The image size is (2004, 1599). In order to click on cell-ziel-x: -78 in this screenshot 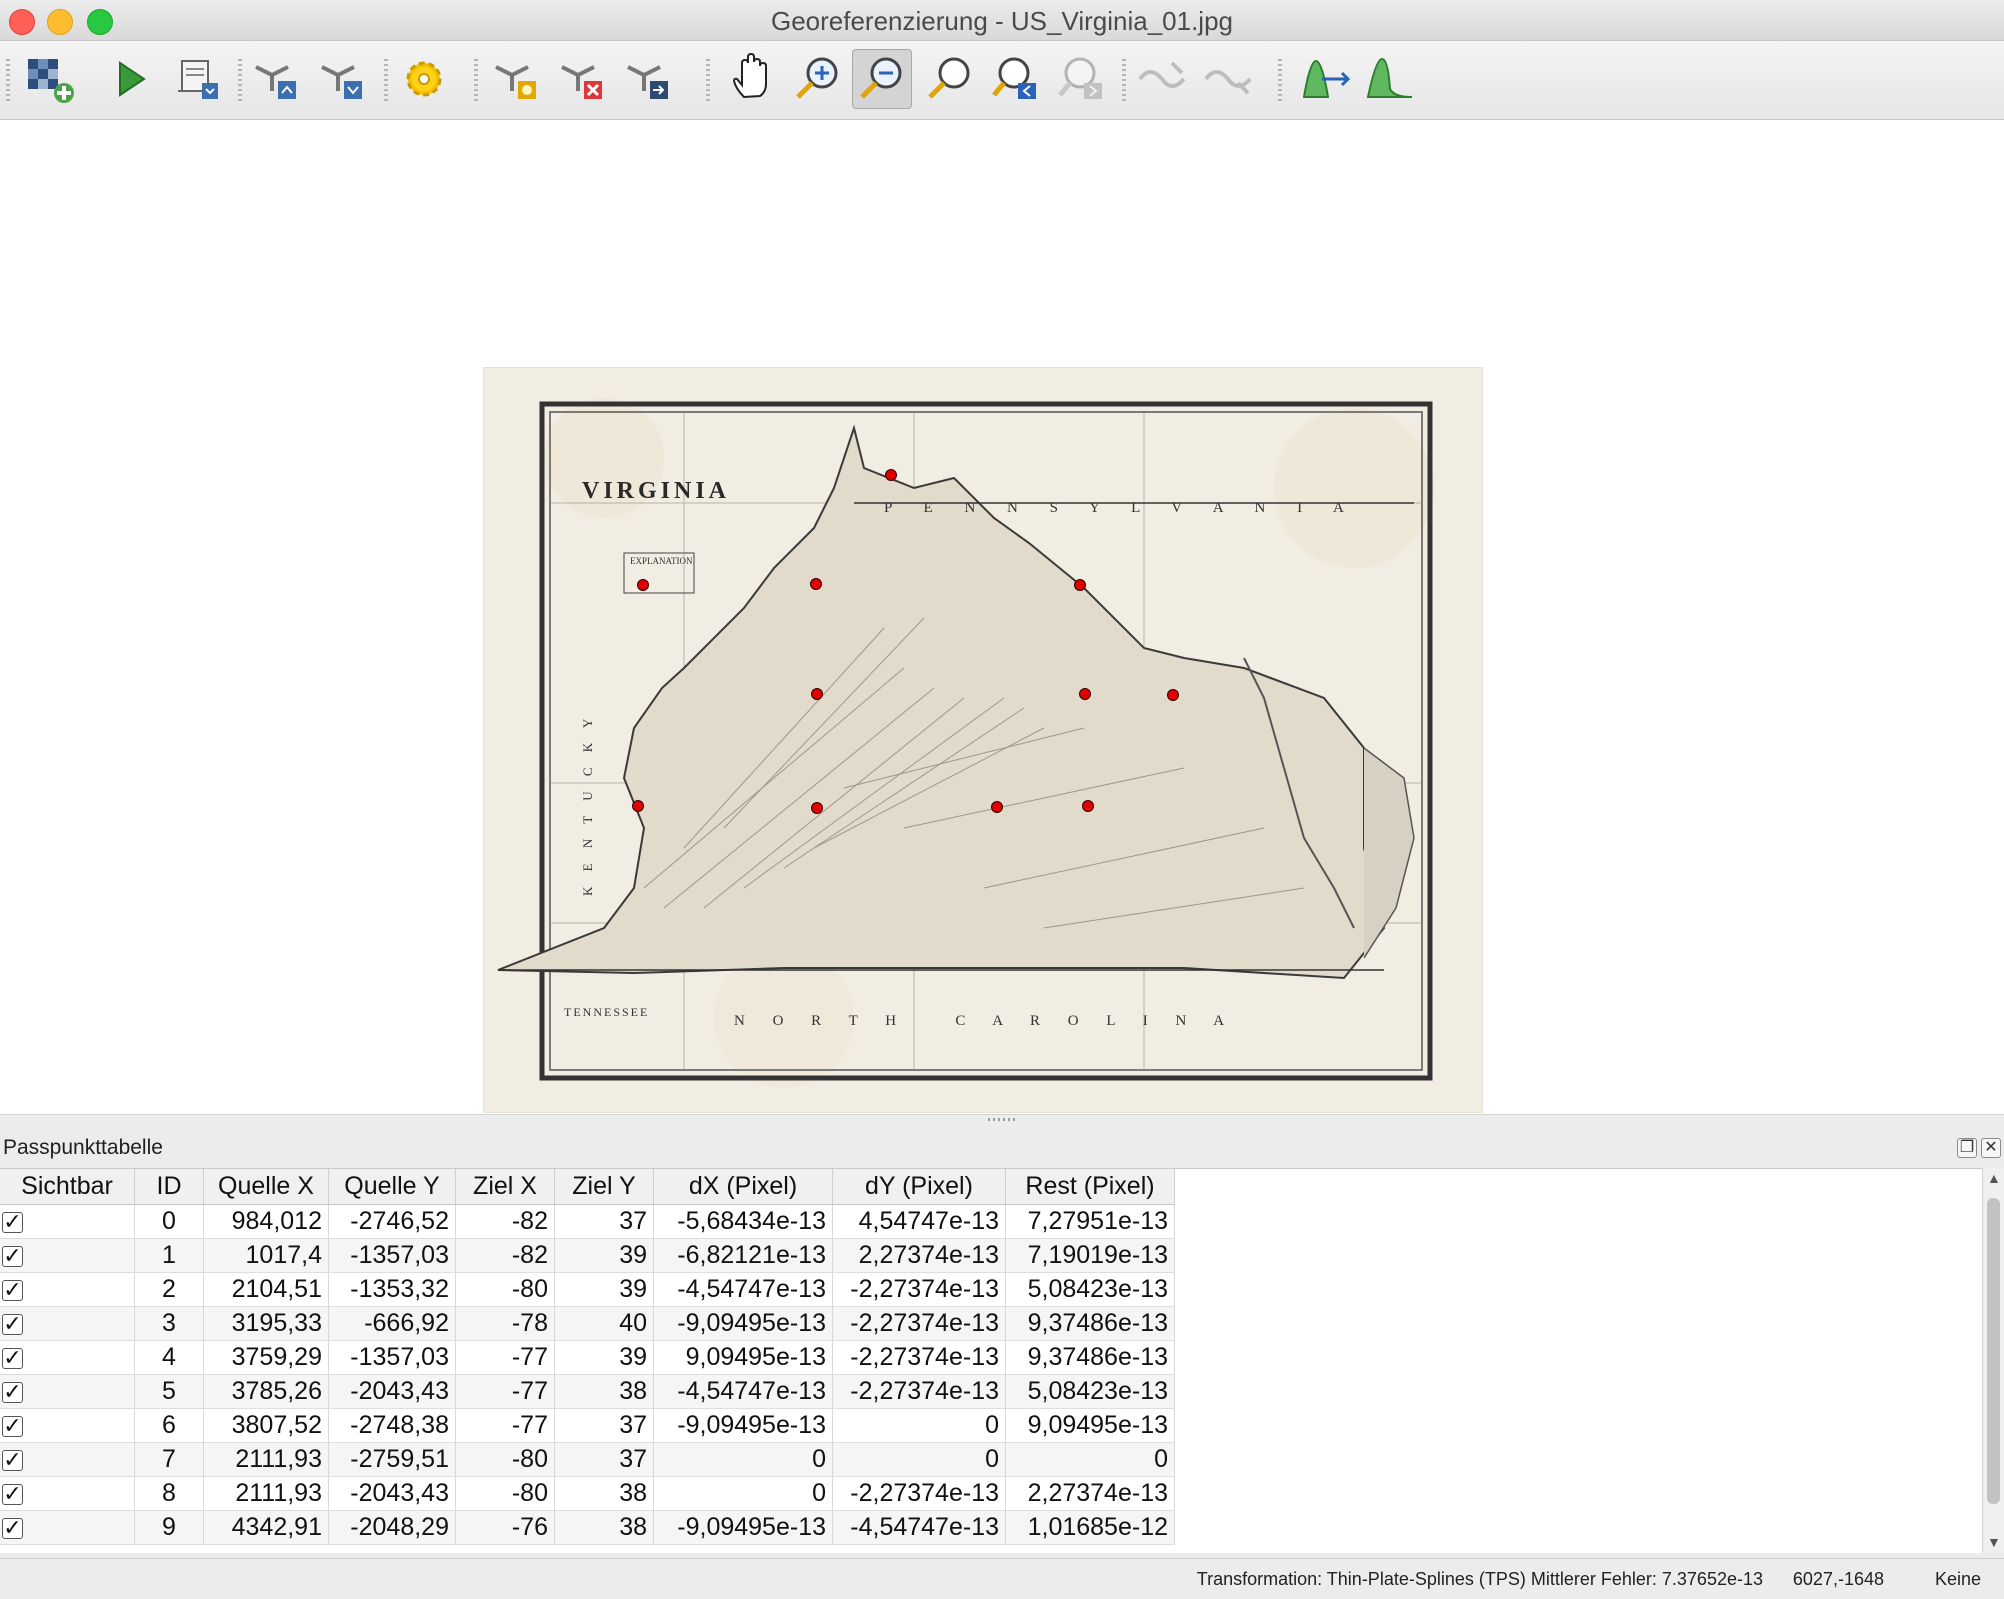, I will do `click(505, 1323)`.